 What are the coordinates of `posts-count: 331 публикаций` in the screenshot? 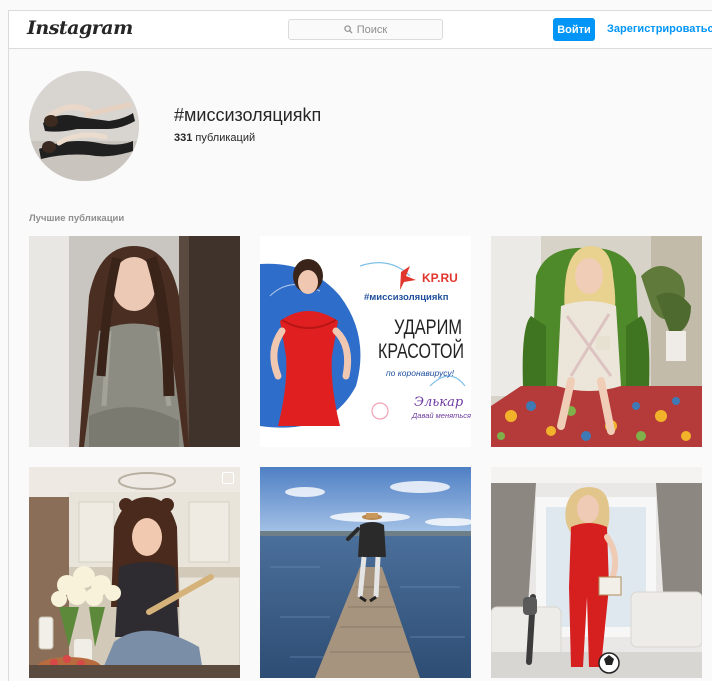 It's located at (214, 138).